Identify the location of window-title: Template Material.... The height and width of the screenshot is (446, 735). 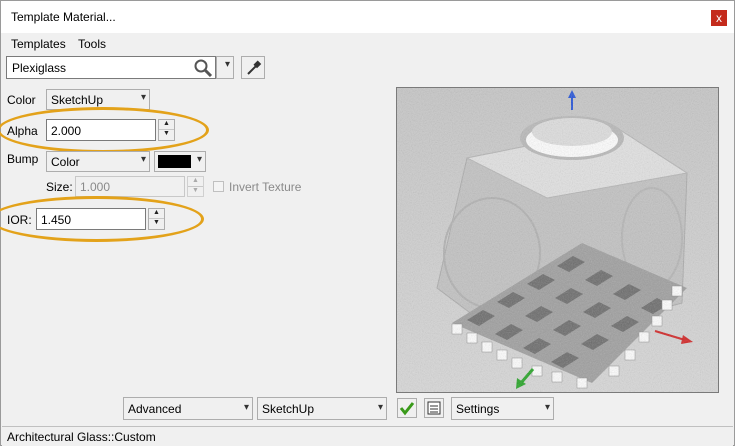
(63, 17).